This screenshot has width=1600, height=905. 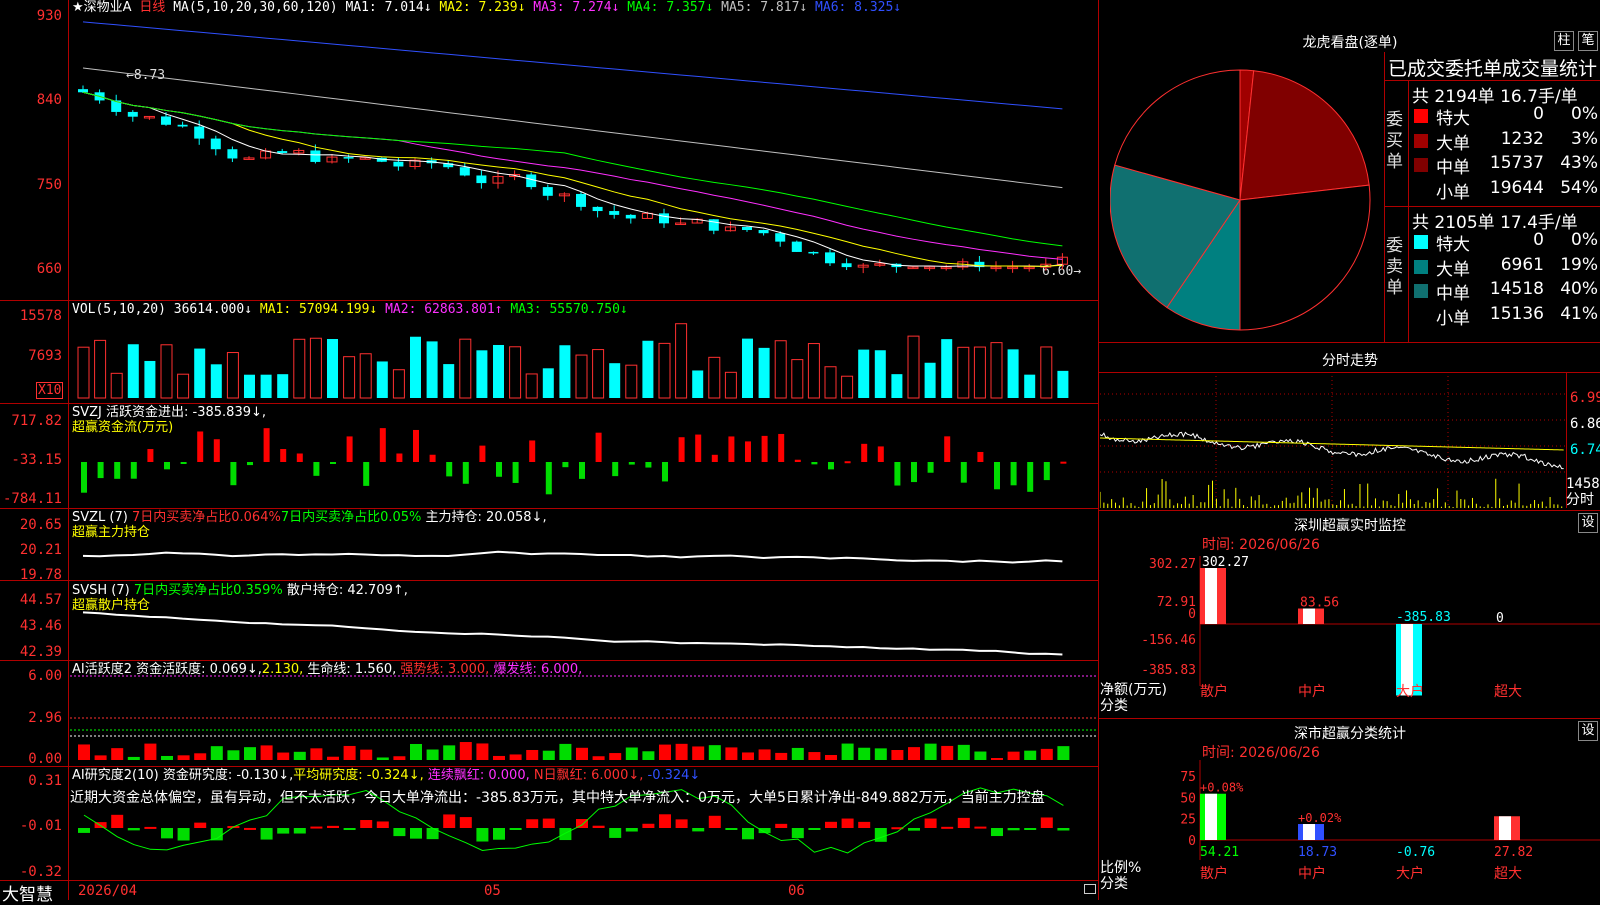 I want to click on lock-icon, so click(x=1090, y=889).